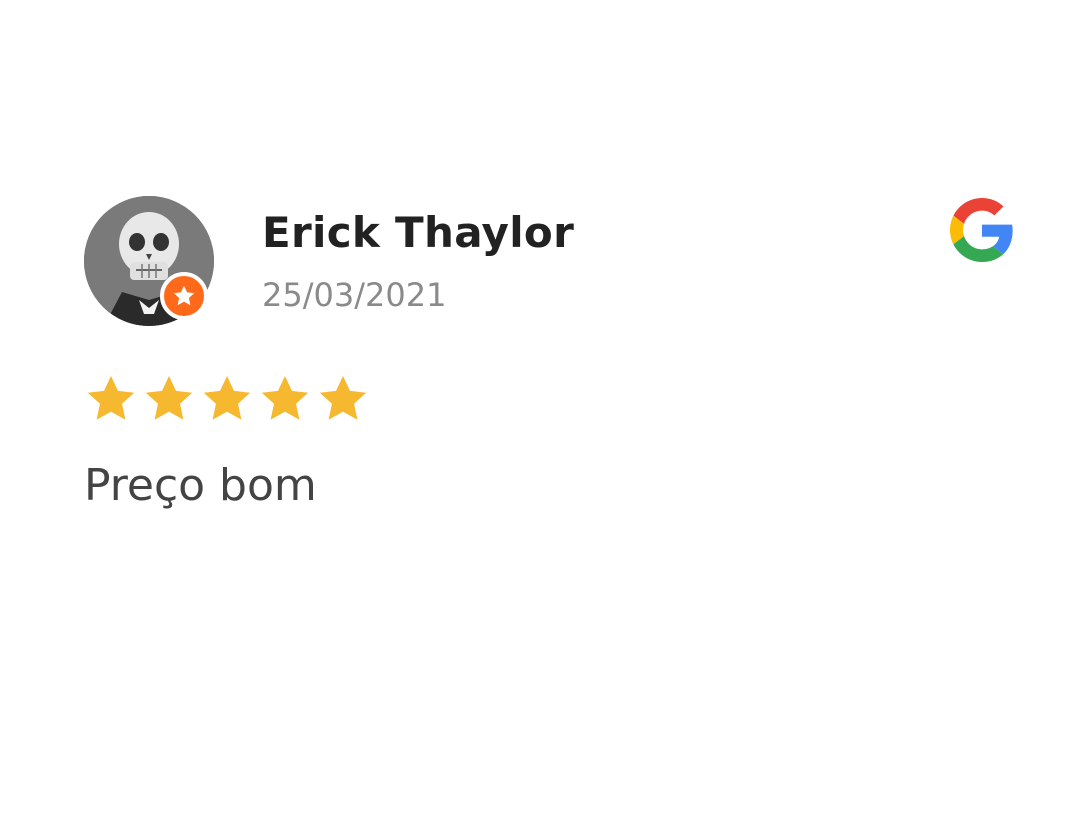  Describe the element at coordinates (200, 485) in the screenshot. I see `review-text: Preço bom` at that location.